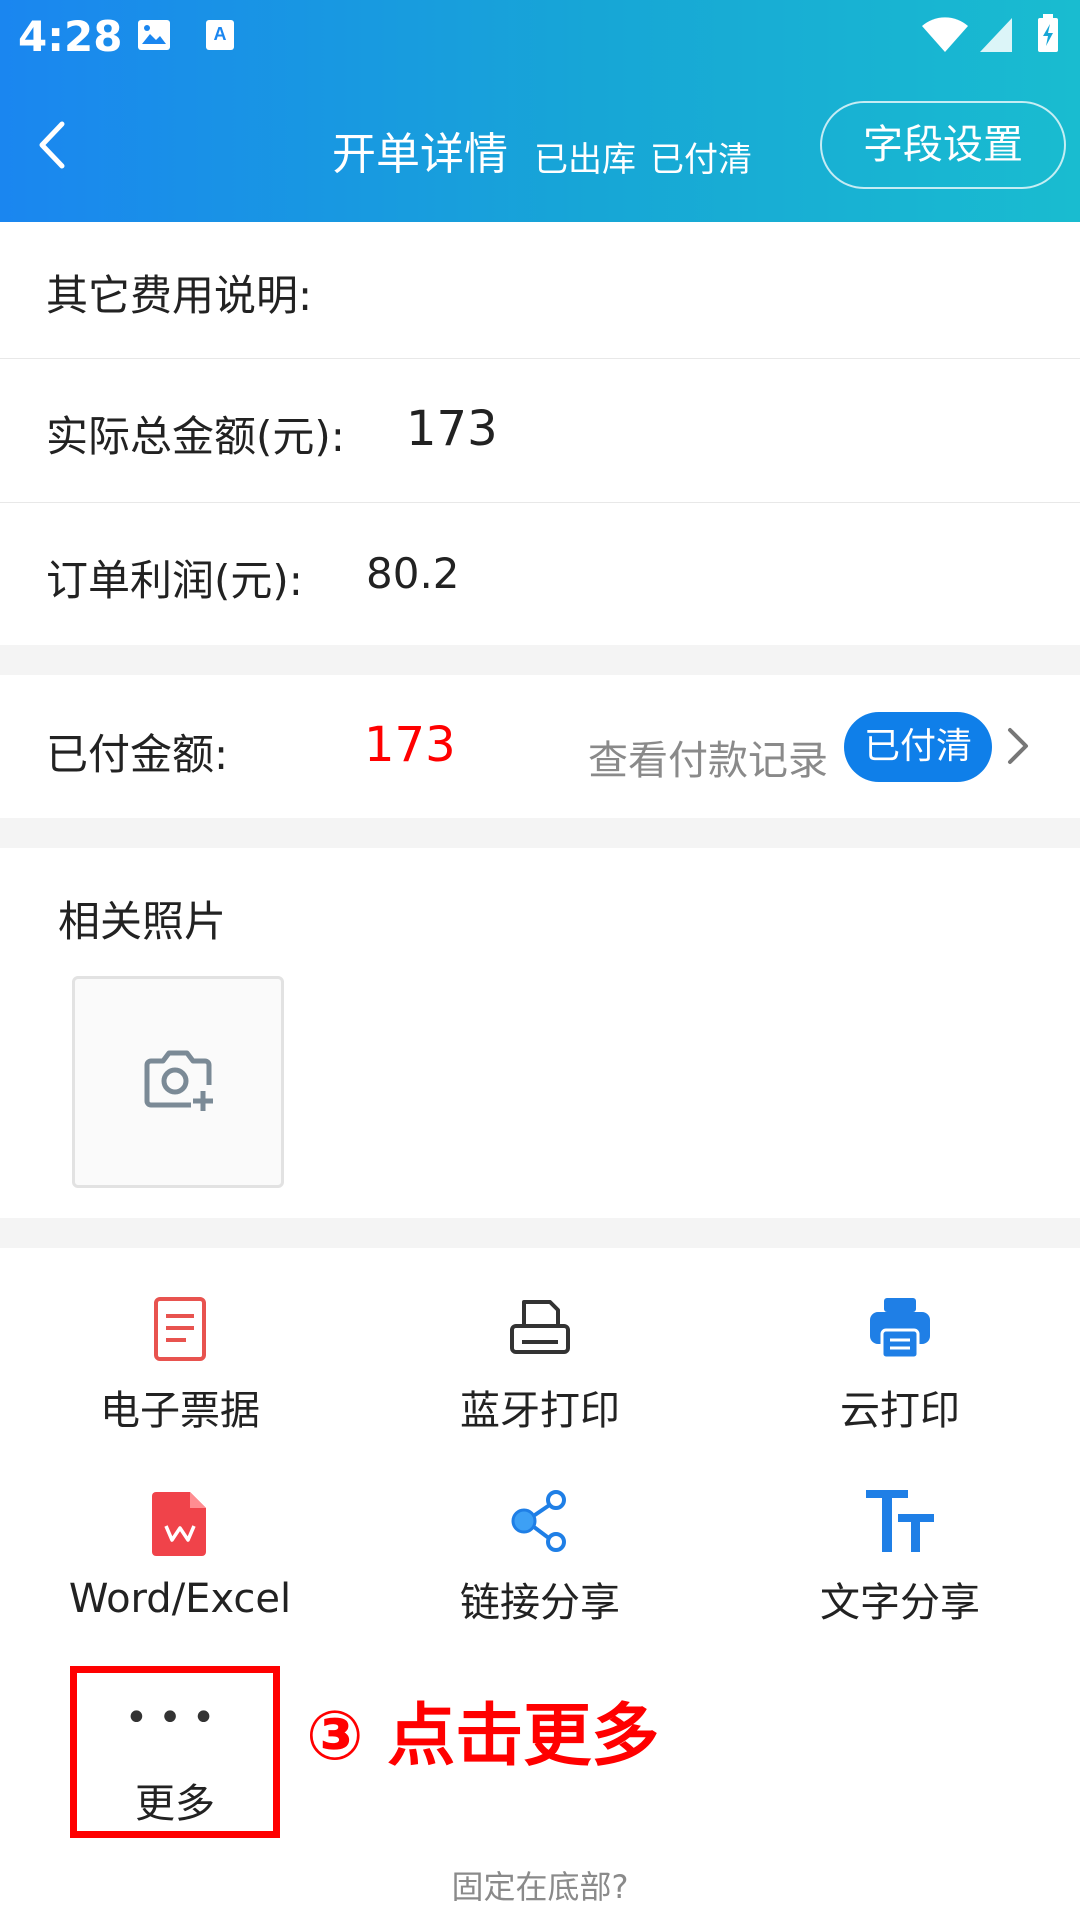  What do you see at coordinates (900, 1521) in the screenshot?
I see `text-tt-icon` at bounding box center [900, 1521].